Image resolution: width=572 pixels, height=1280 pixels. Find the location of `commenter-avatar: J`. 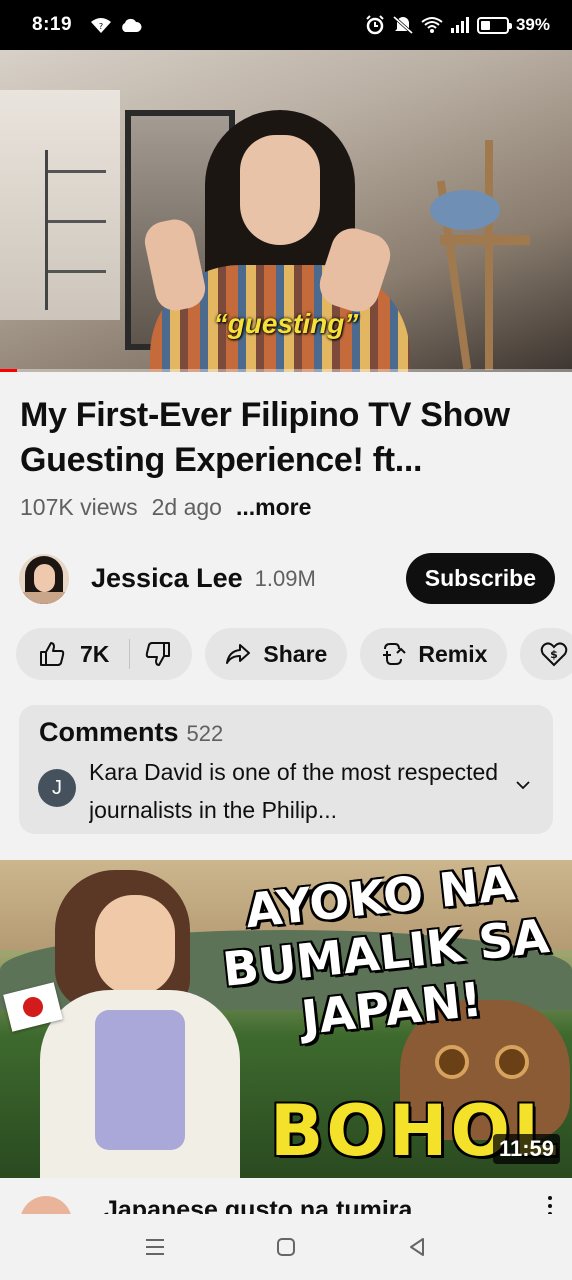

commenter-avatar: J is located at coordinates (57, 788).